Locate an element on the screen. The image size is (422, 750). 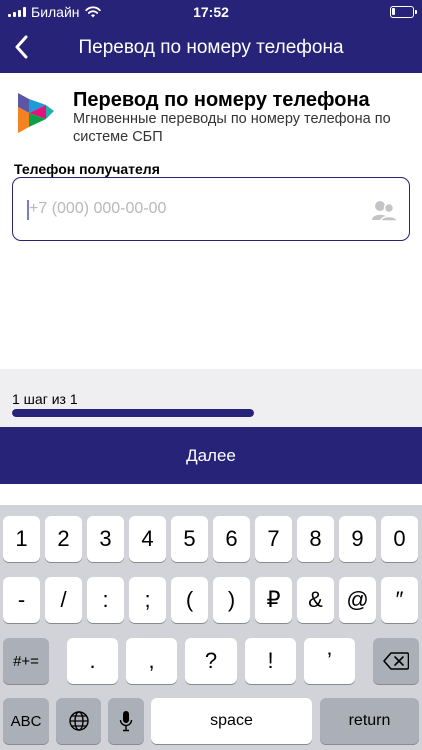
status-bar: Билайн 17:52 is located at coordinates (211, 12).